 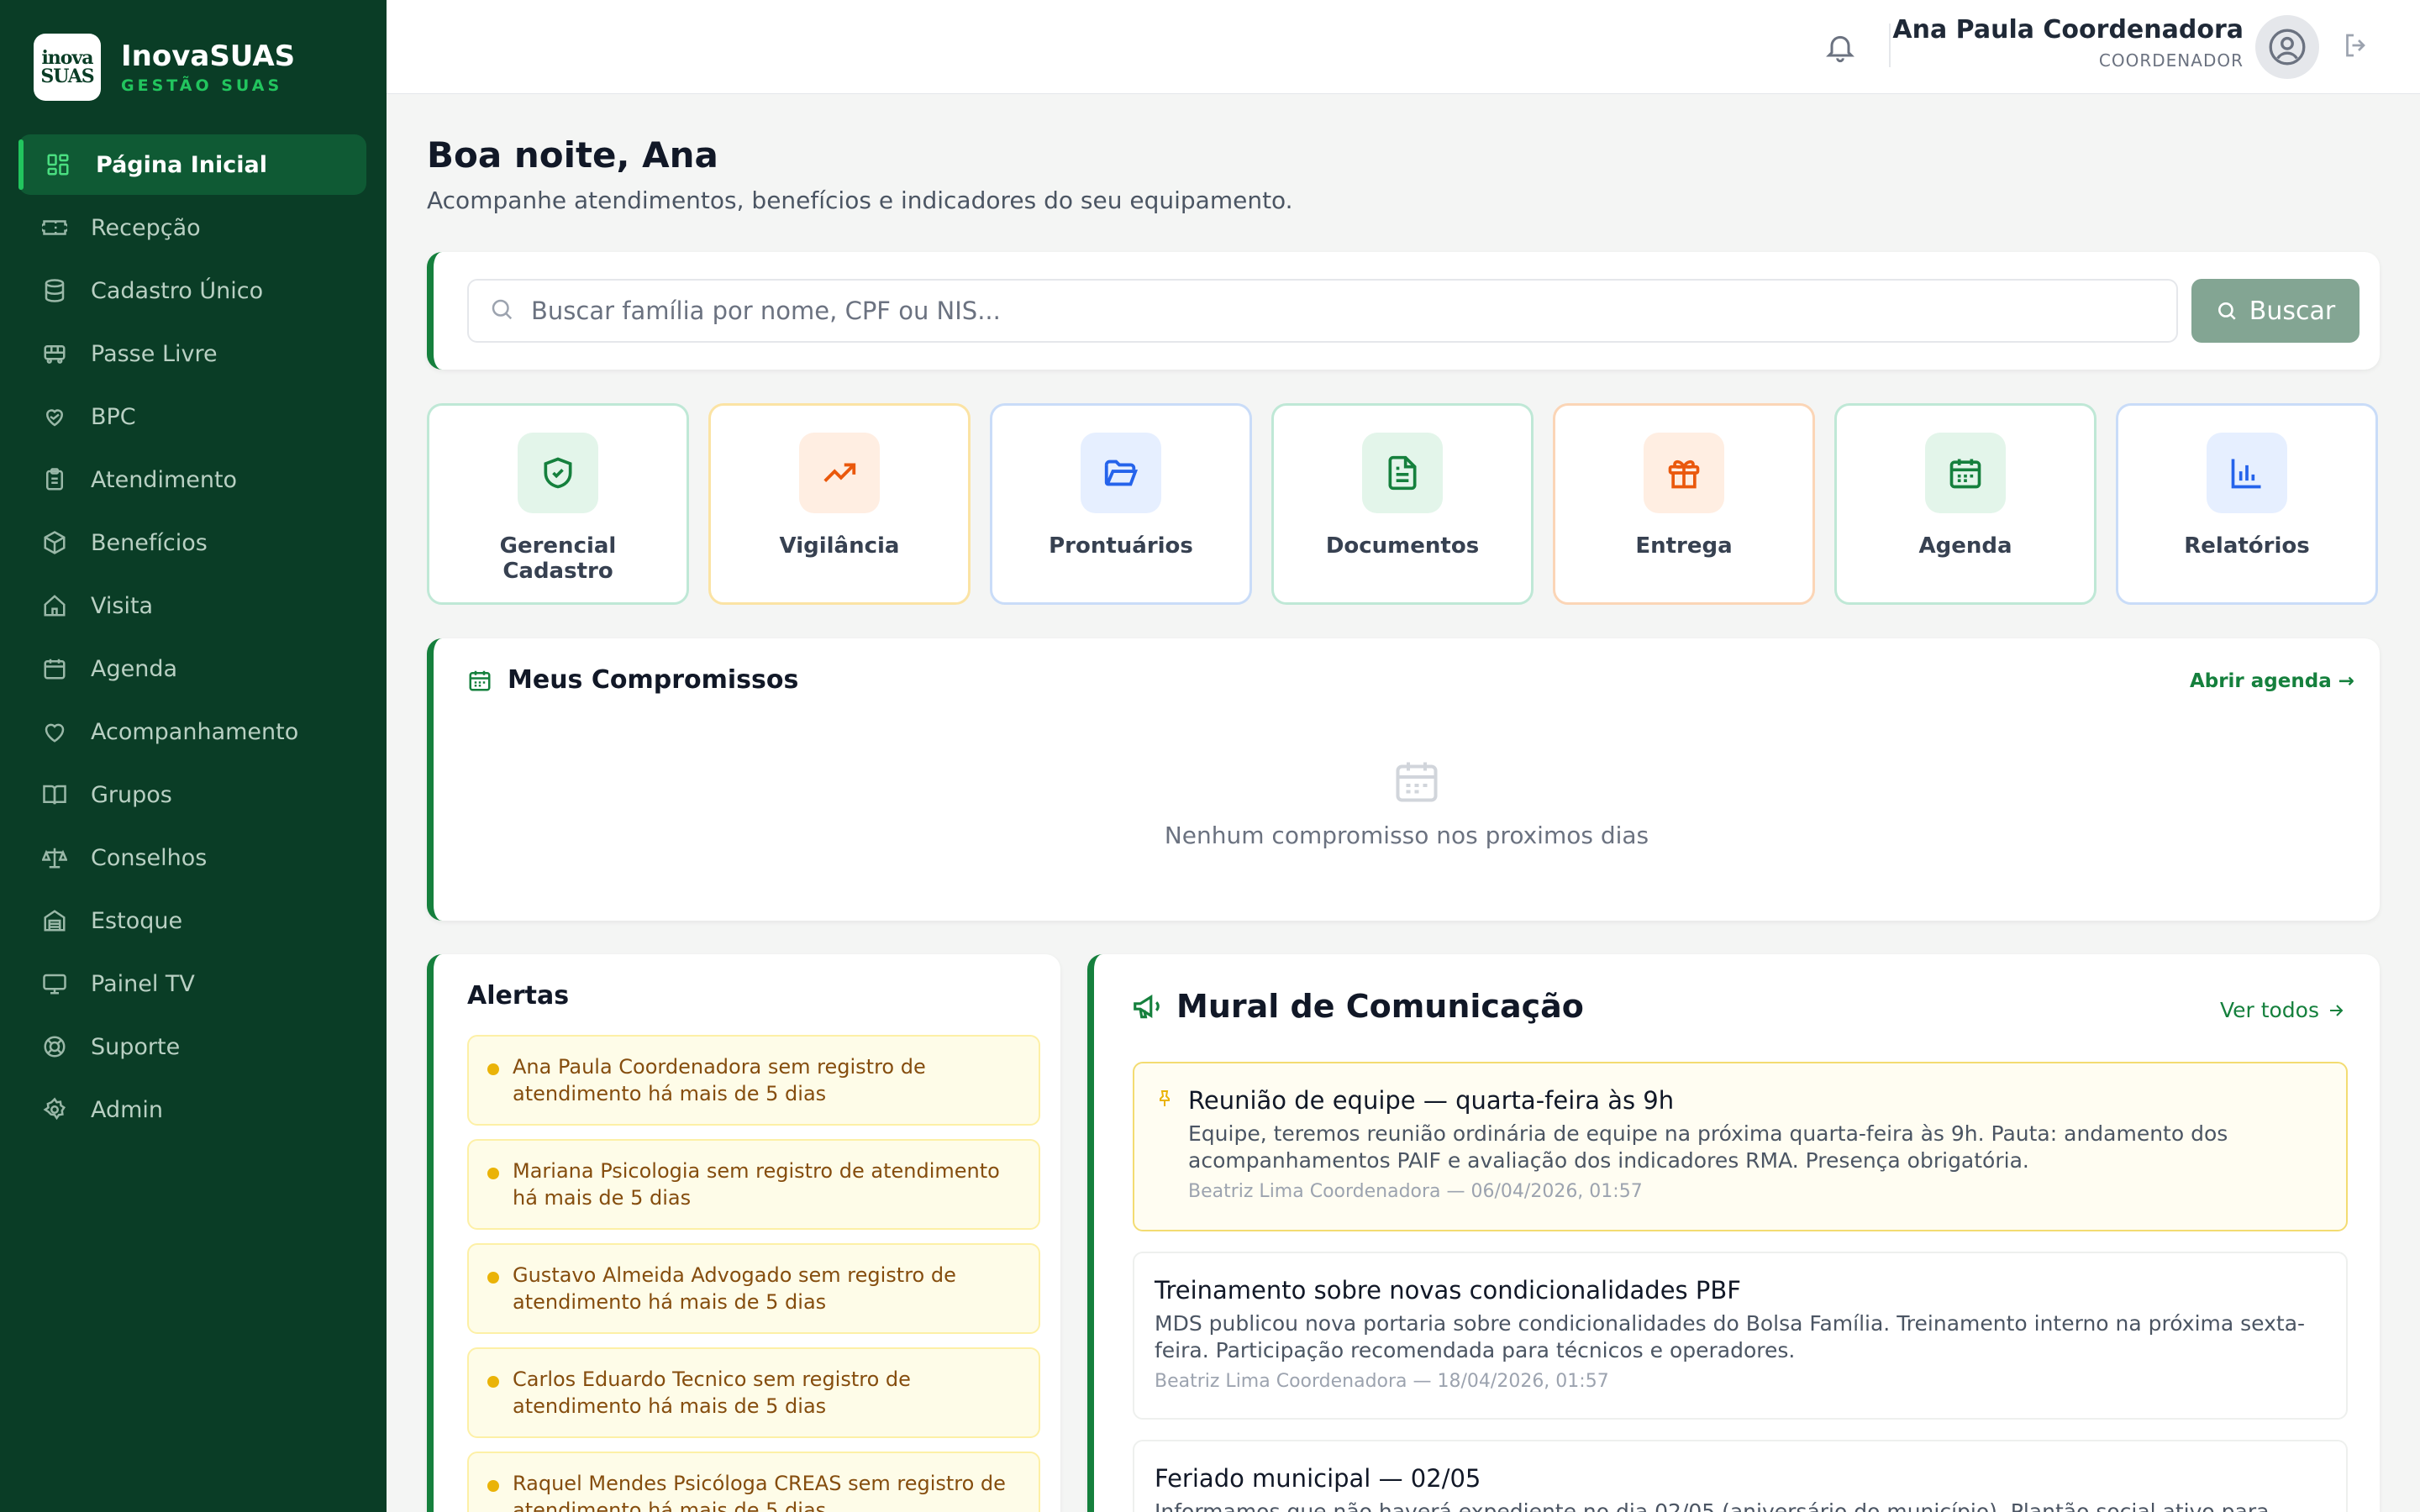 I want to click on brand-subtitle: GESTÃO SUAS, so click(x=202, y=85).